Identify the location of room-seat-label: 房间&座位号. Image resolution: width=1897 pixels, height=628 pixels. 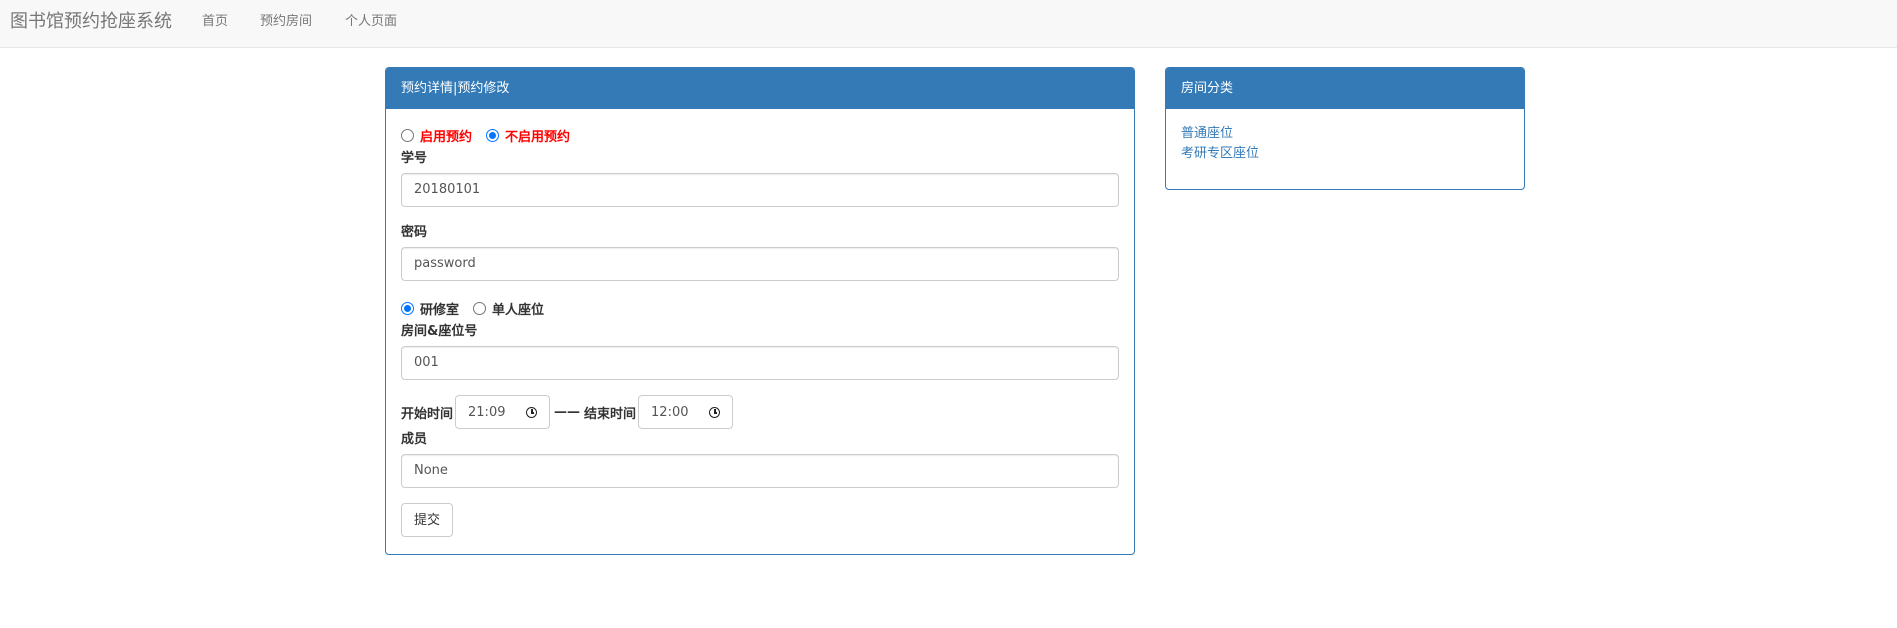
(439, 331).